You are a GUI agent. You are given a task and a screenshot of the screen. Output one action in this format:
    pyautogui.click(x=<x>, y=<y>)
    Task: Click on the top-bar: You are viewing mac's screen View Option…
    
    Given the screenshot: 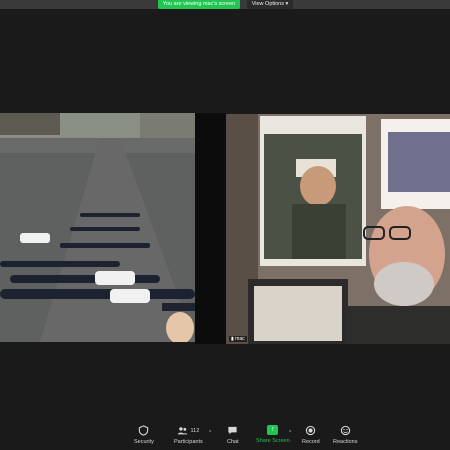 What is the action you would take?
    pyautogui.click(x=225, y=4)
    